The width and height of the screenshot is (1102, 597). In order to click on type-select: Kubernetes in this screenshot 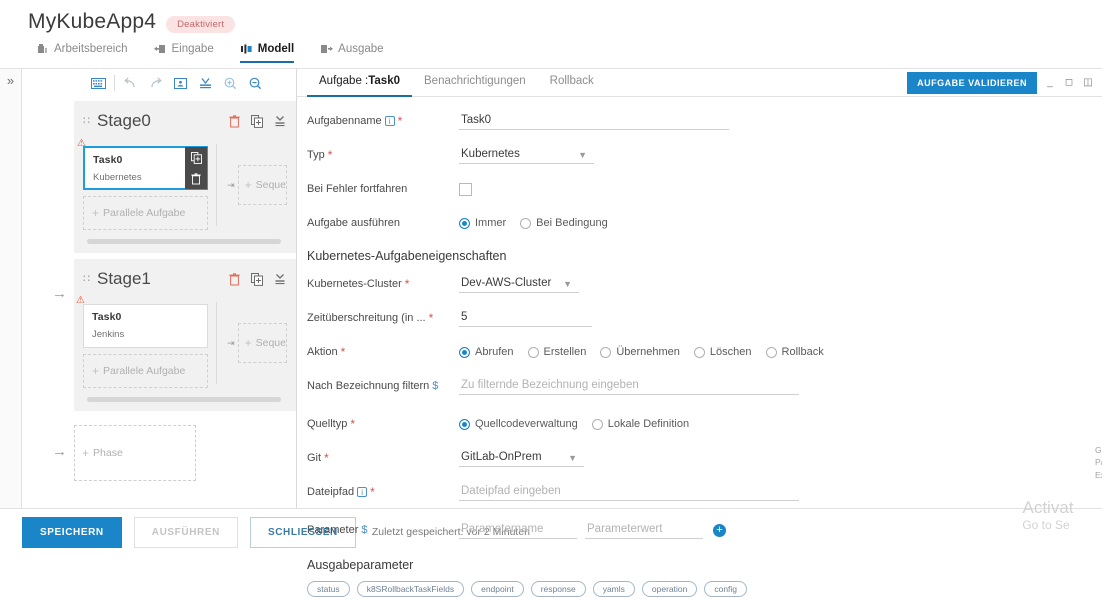, I will do `click(526, 155)`.